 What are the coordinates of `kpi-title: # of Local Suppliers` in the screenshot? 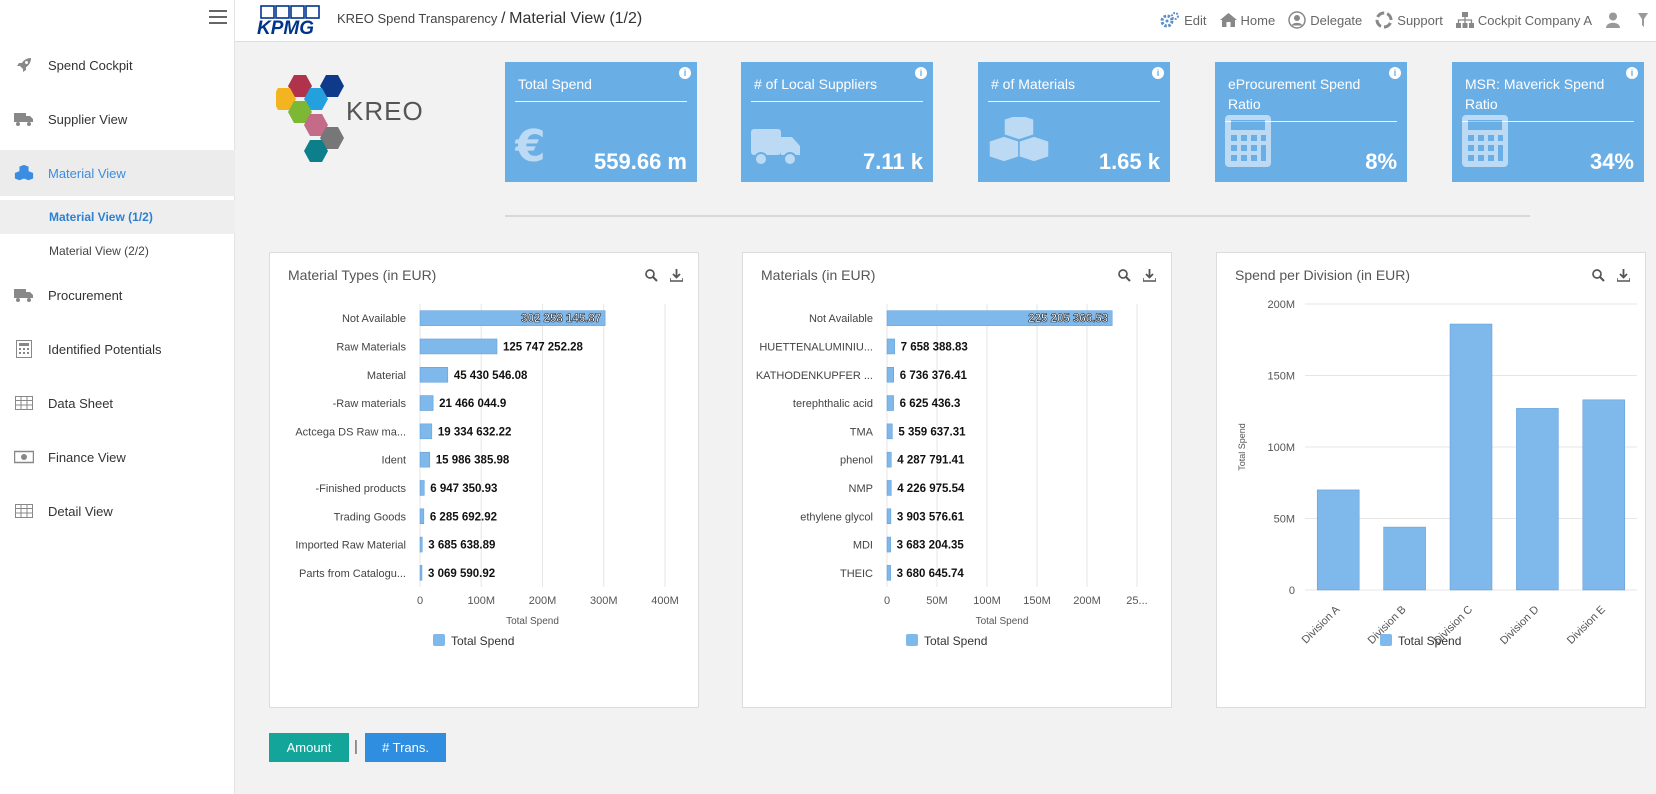 It's located at (815, 84).